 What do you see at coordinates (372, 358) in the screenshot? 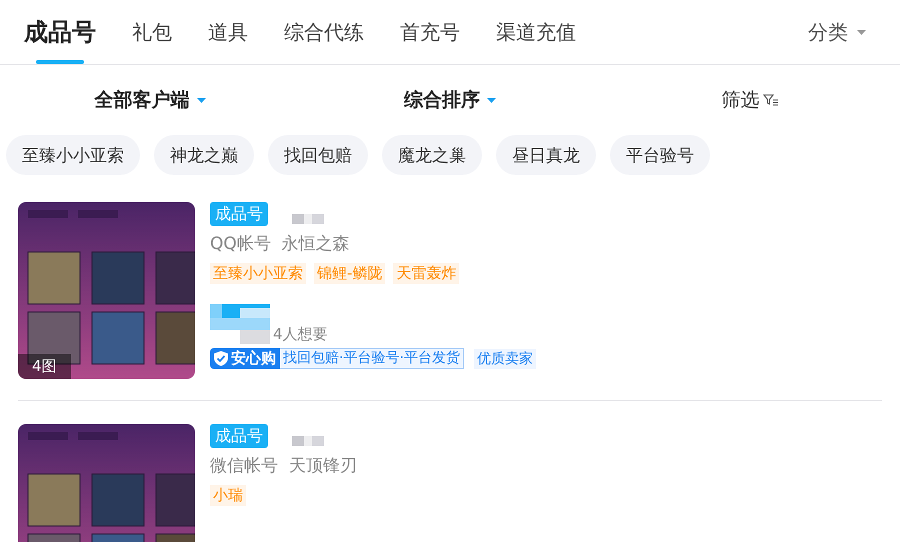
I see `guarantee-features: 找回包赔·平台验号·平台发货` at bounding box center [372, 358].